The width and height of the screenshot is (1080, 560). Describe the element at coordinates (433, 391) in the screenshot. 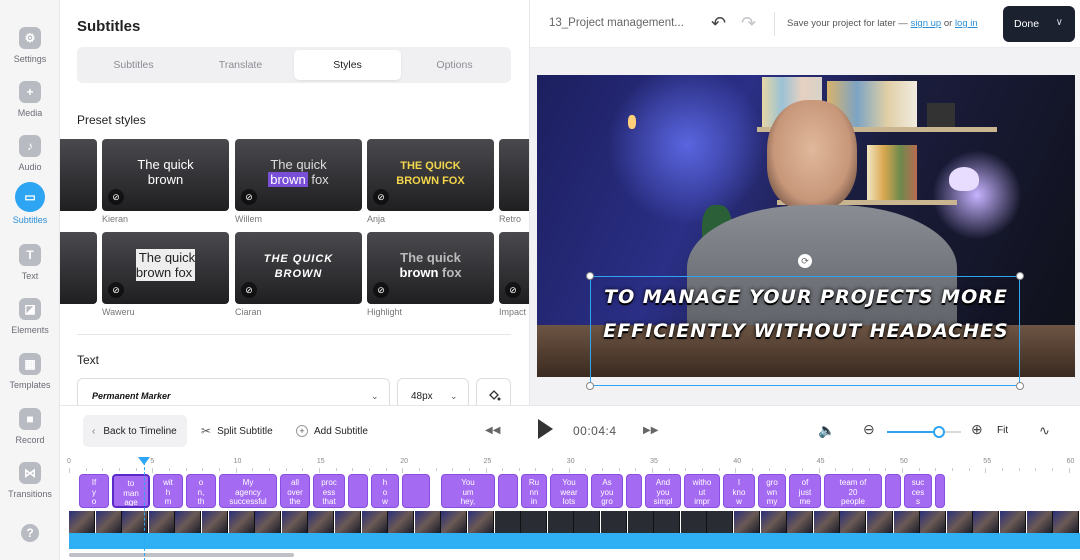

I see `font-size-select: 48px ⌄` at that location.